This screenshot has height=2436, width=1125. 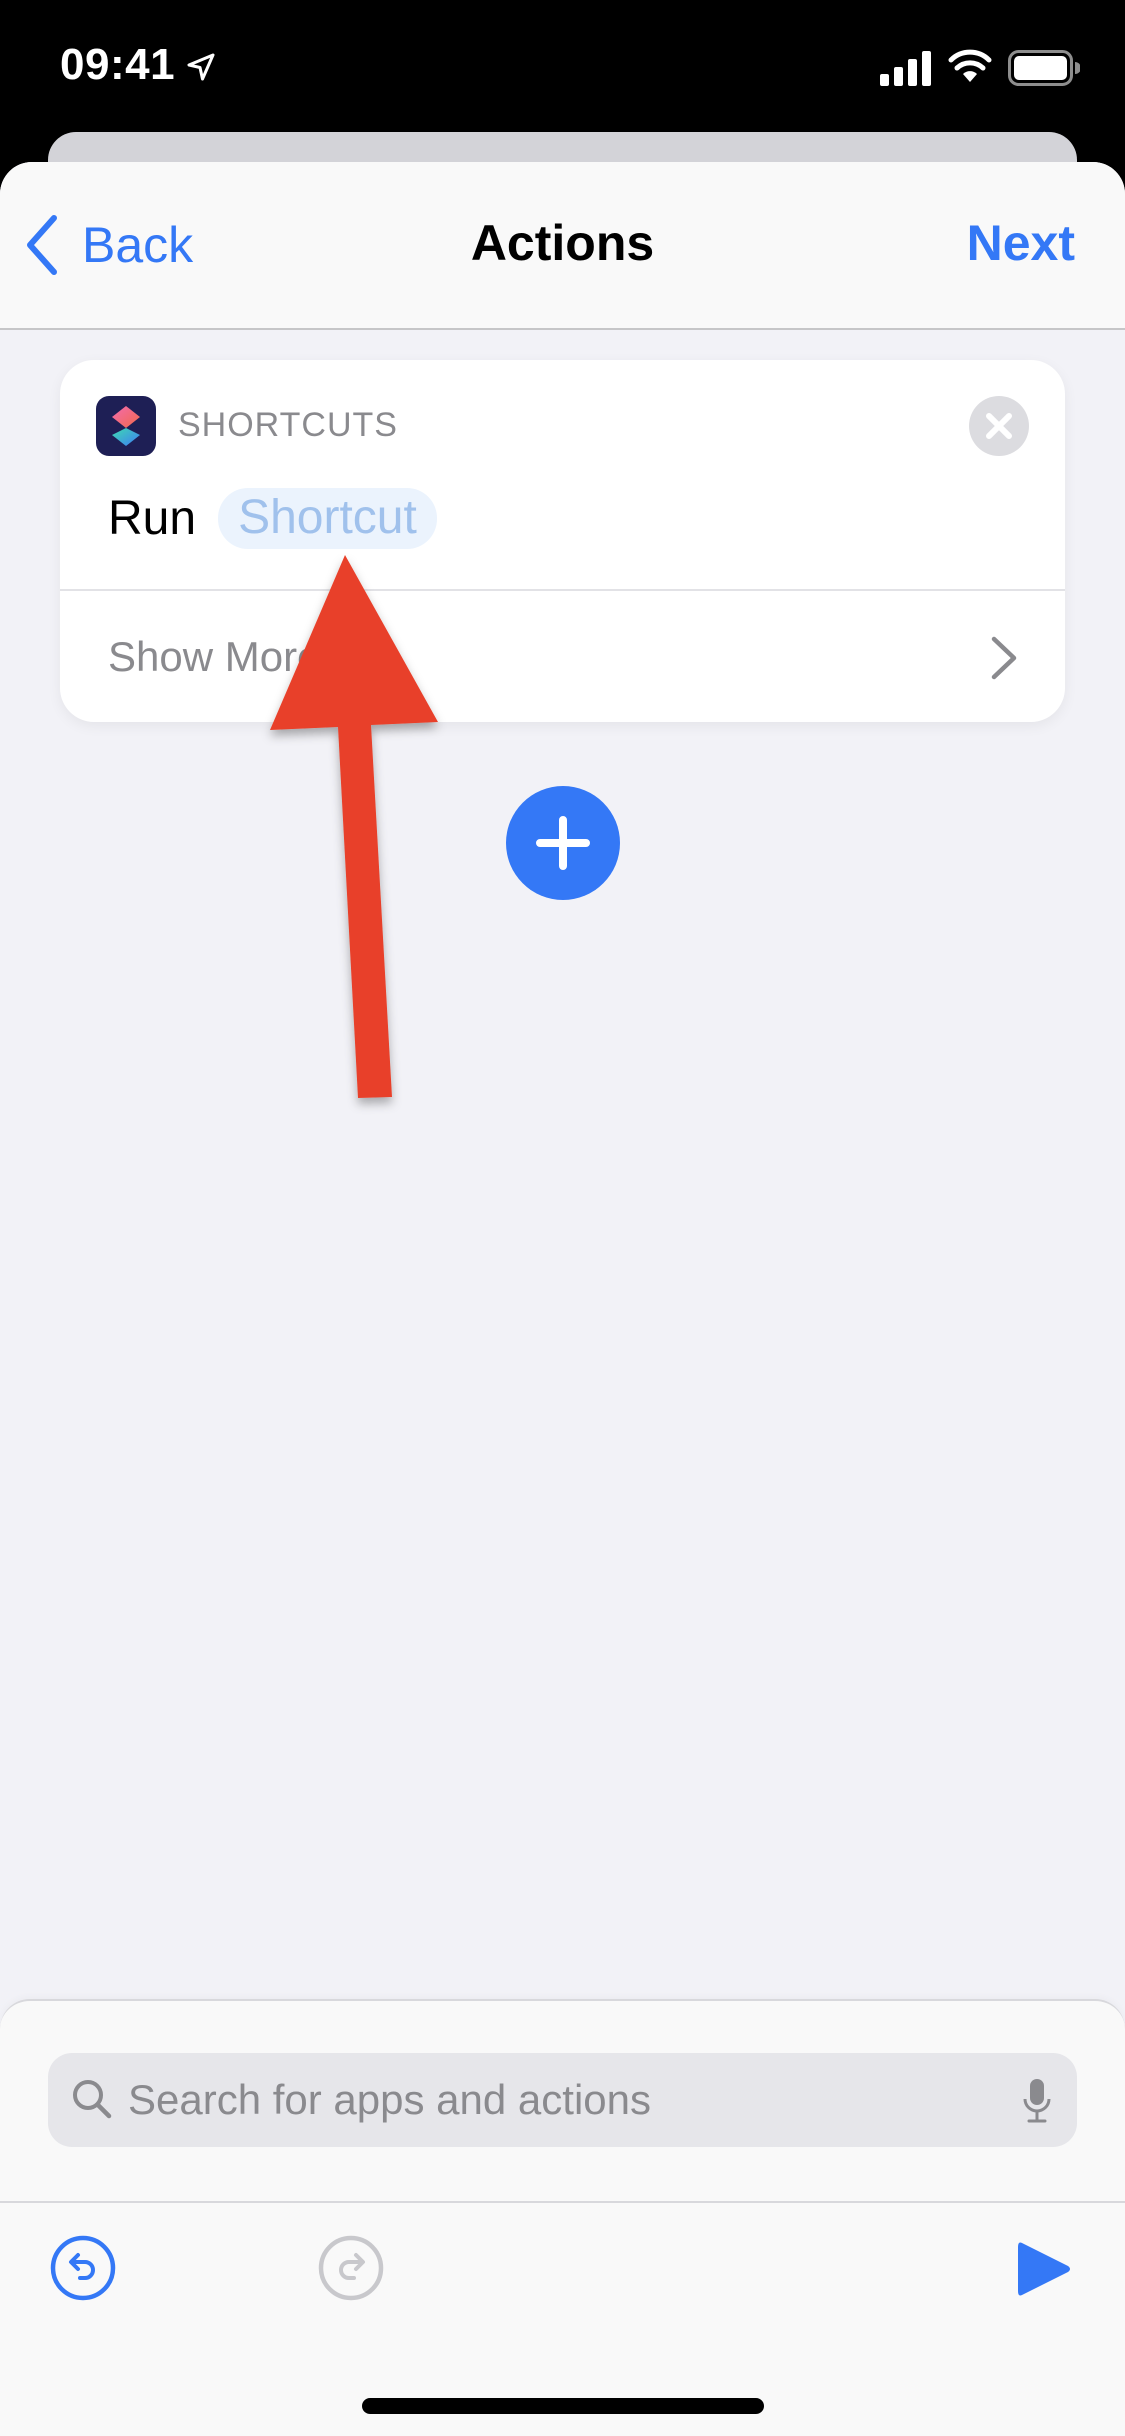 What do you see at coordinates (1045, 2269) in the screenshot?
I see `play-icon` at bounding box center [1045, 2269].